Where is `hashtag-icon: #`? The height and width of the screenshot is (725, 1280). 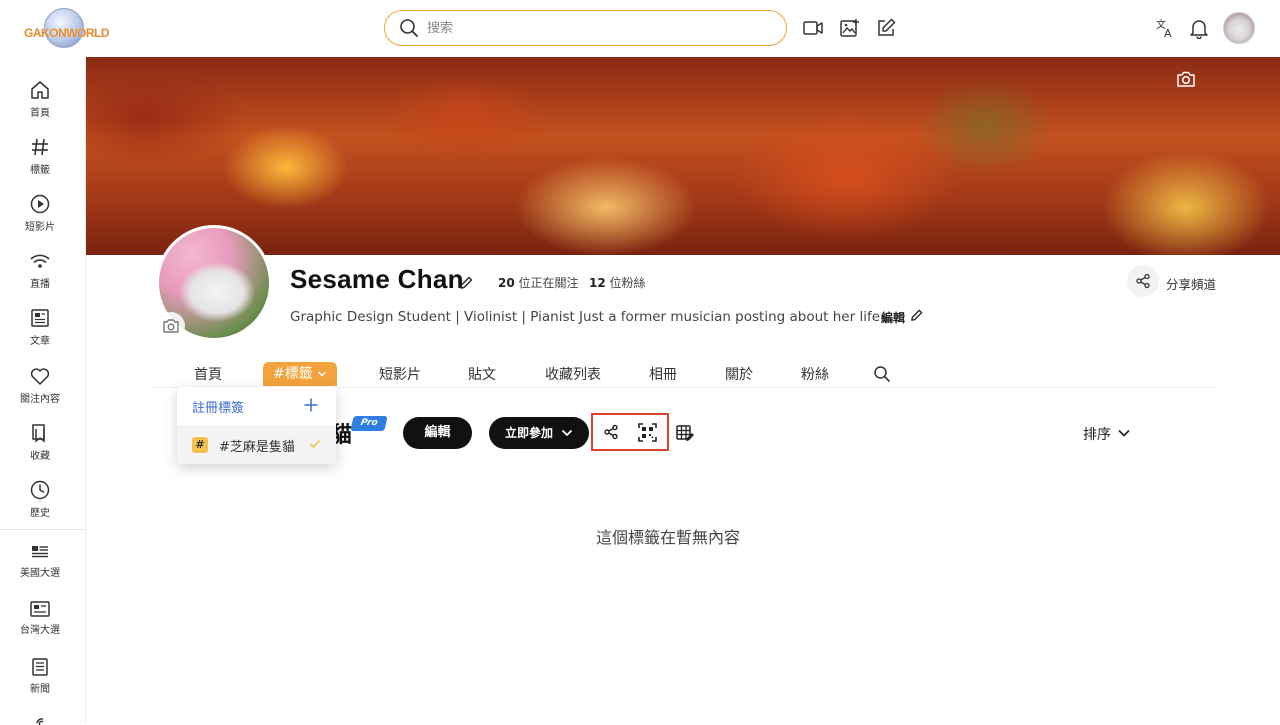 hashtag-icon: # is located at coordinates (200, 445).